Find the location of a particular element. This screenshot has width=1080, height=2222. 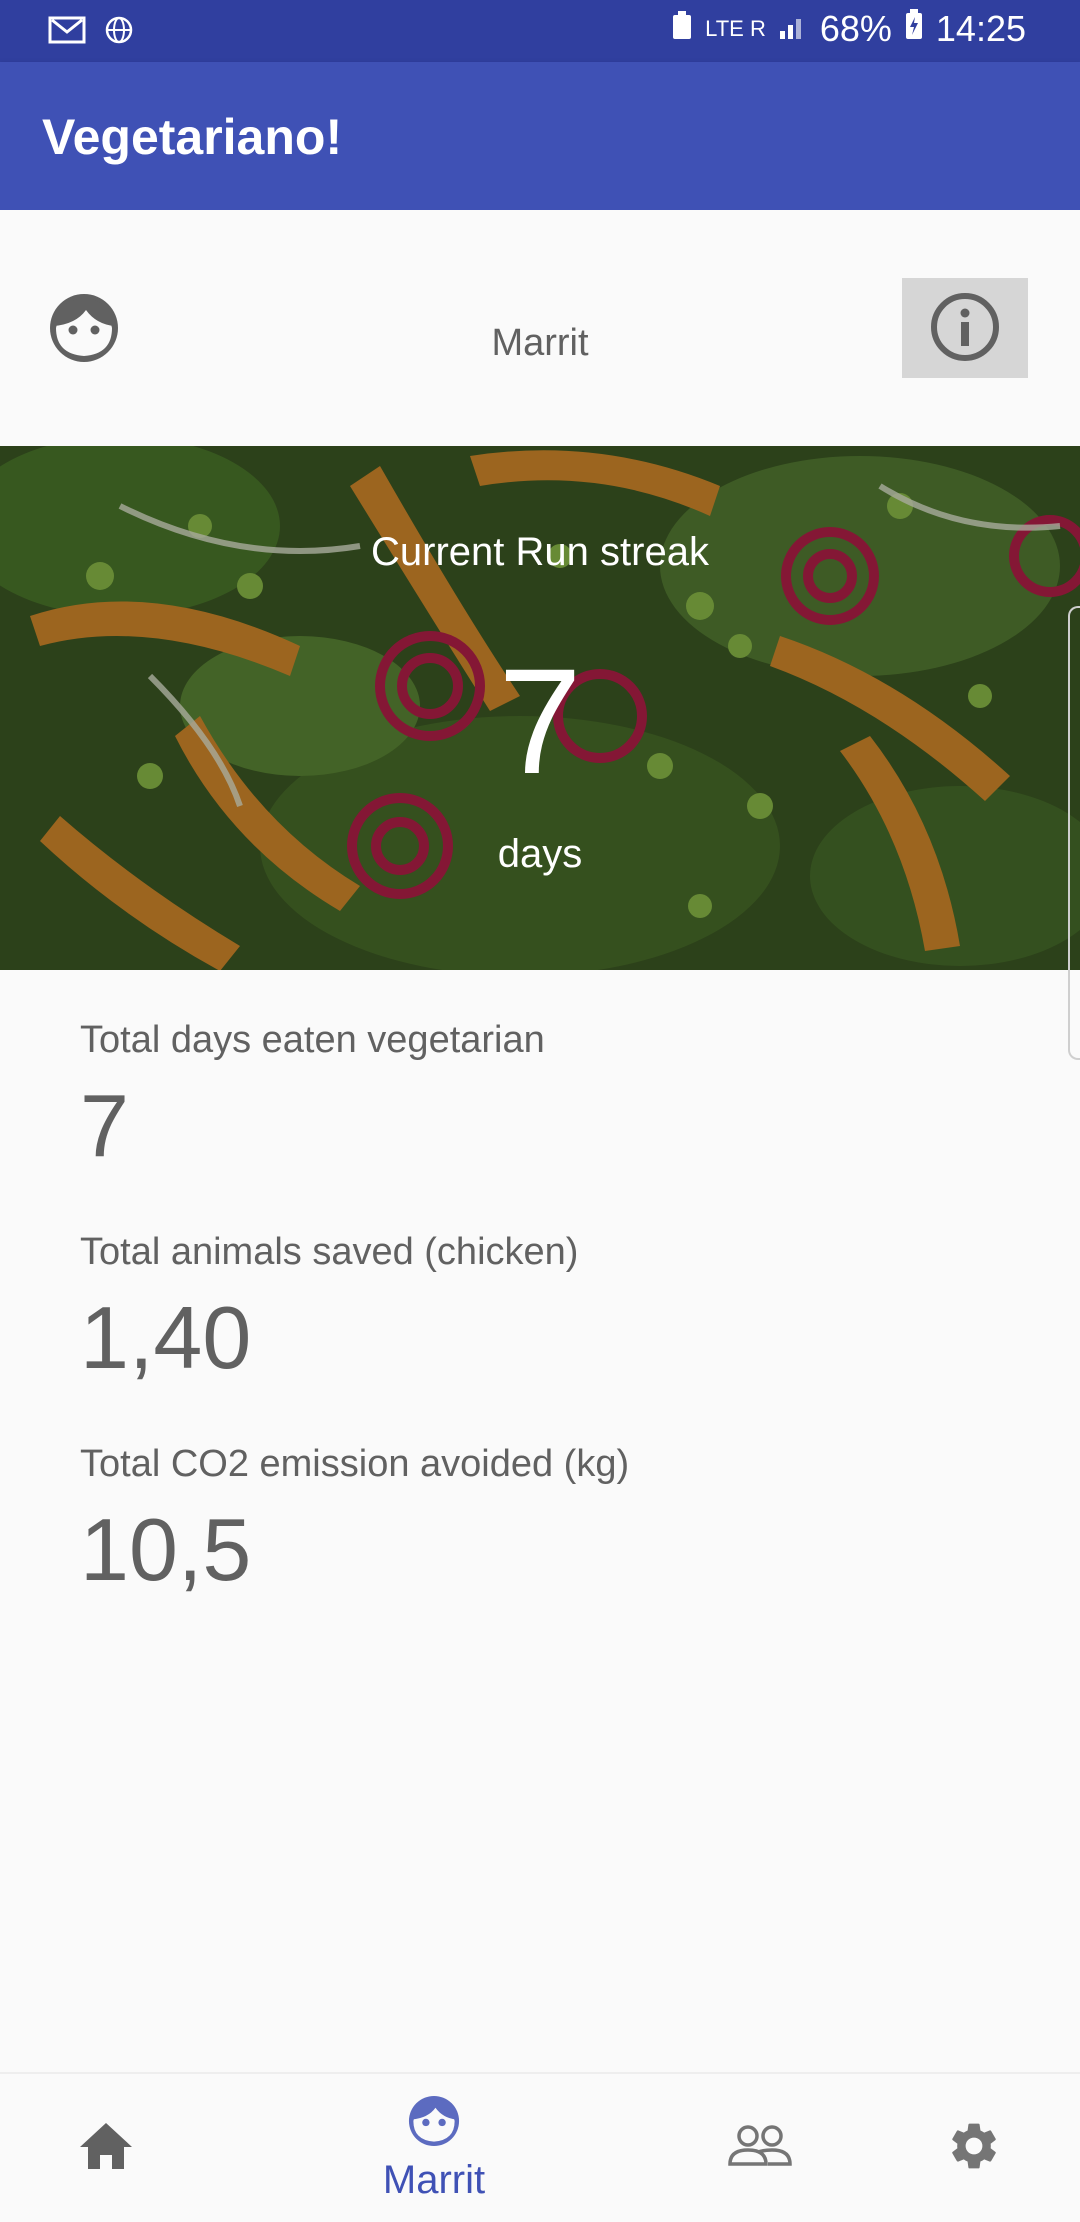

info-button is located at coordinates (965, 328).